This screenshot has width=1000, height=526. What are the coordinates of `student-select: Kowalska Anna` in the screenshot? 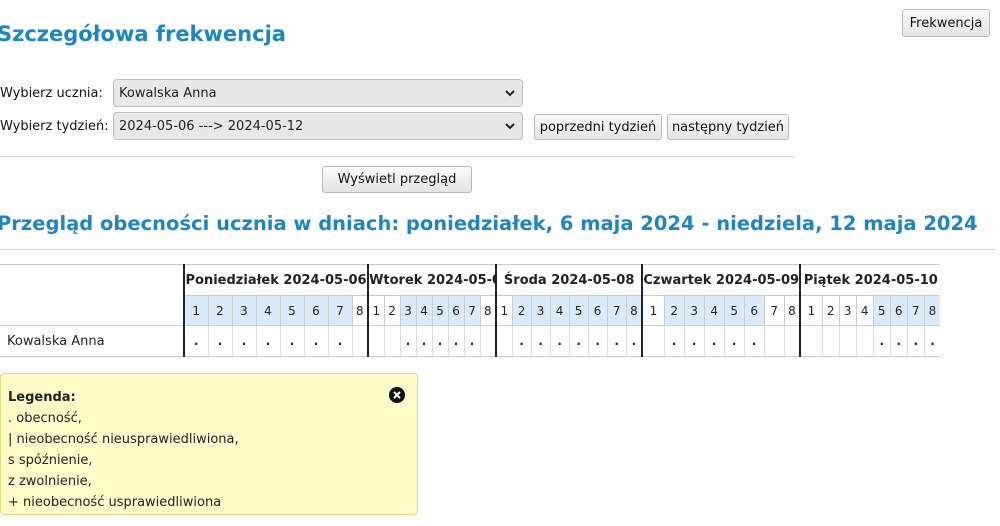 It's located at (318, 93).